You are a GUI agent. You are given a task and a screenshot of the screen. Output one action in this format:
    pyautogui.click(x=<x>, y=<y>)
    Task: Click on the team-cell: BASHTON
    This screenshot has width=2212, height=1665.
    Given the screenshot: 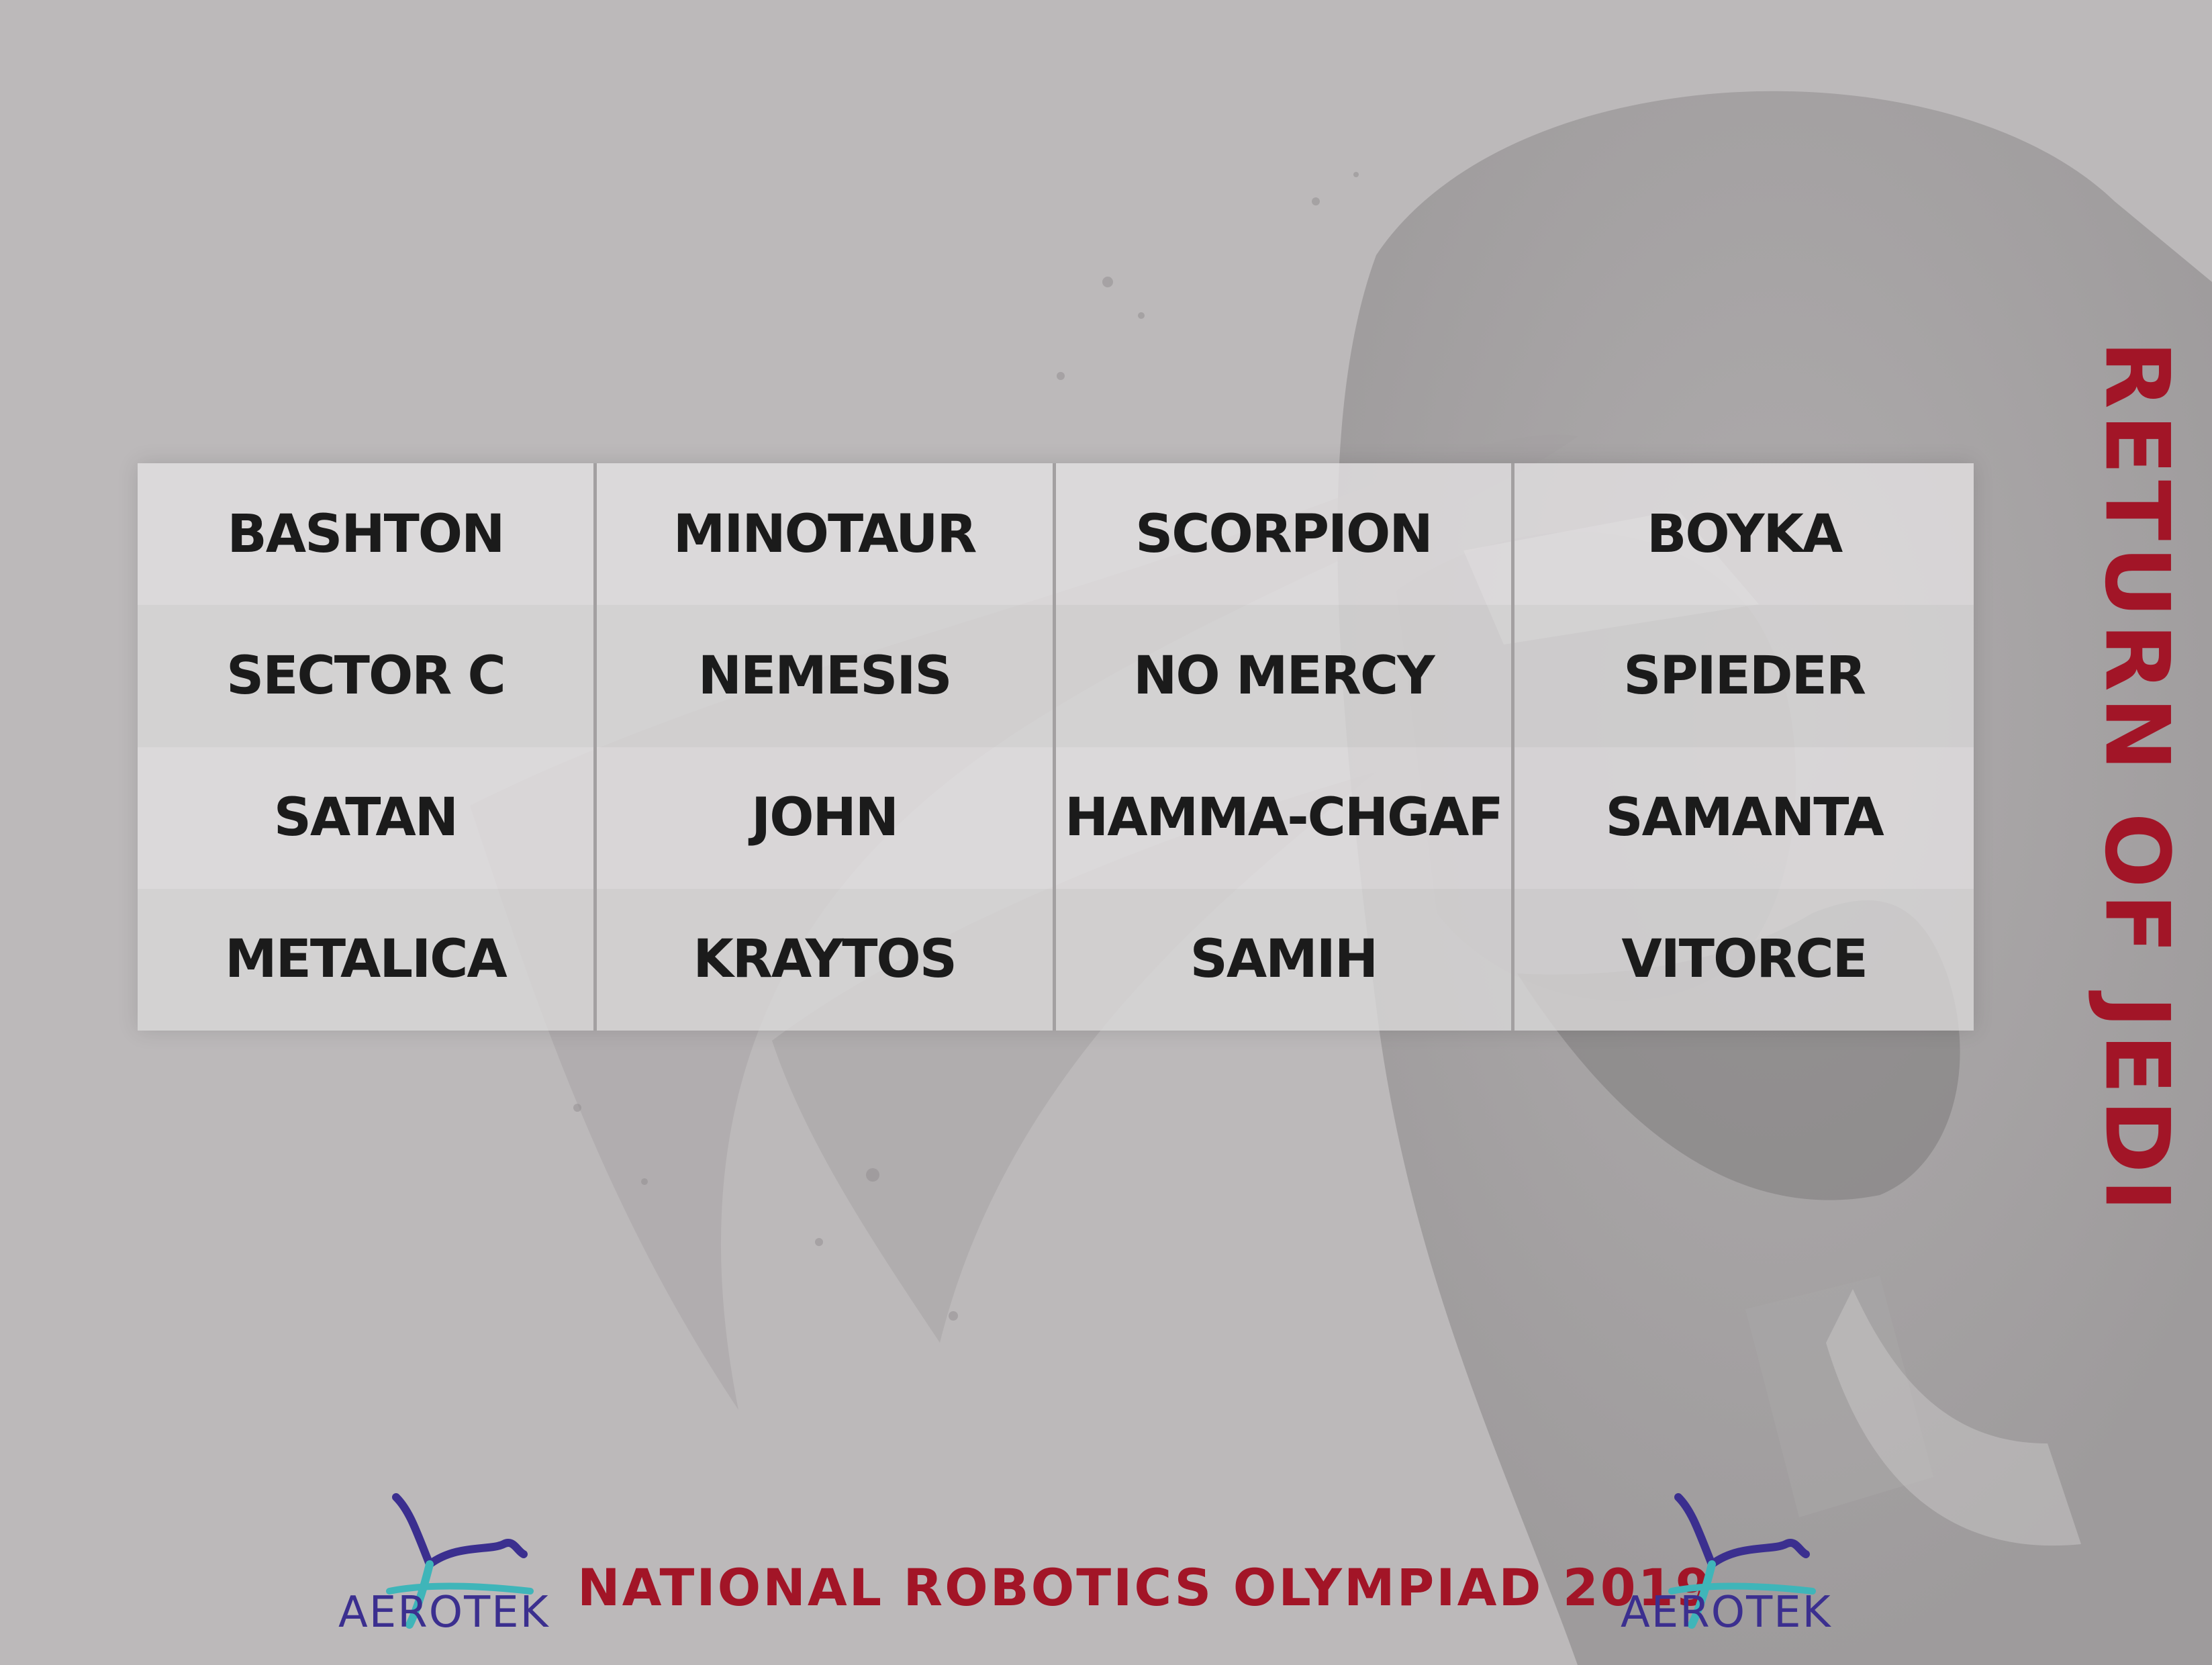 What is the action you would take?
    pyautogui.click(x=367, y=534)
    